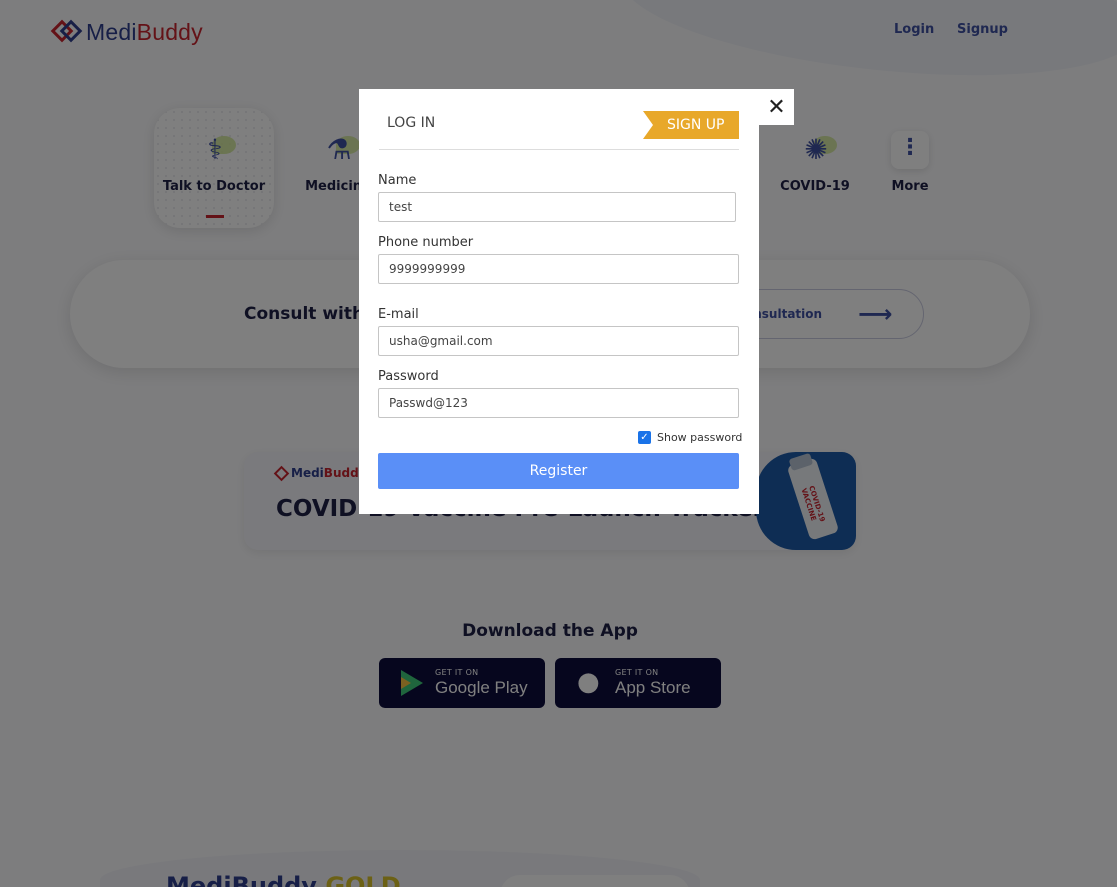 Image resolution: width=1117 pixels, height=887 pixels. What do you see at coordinates (558, 403) in the screenshot?
I see `password-input` at bounding box center [558, 403].